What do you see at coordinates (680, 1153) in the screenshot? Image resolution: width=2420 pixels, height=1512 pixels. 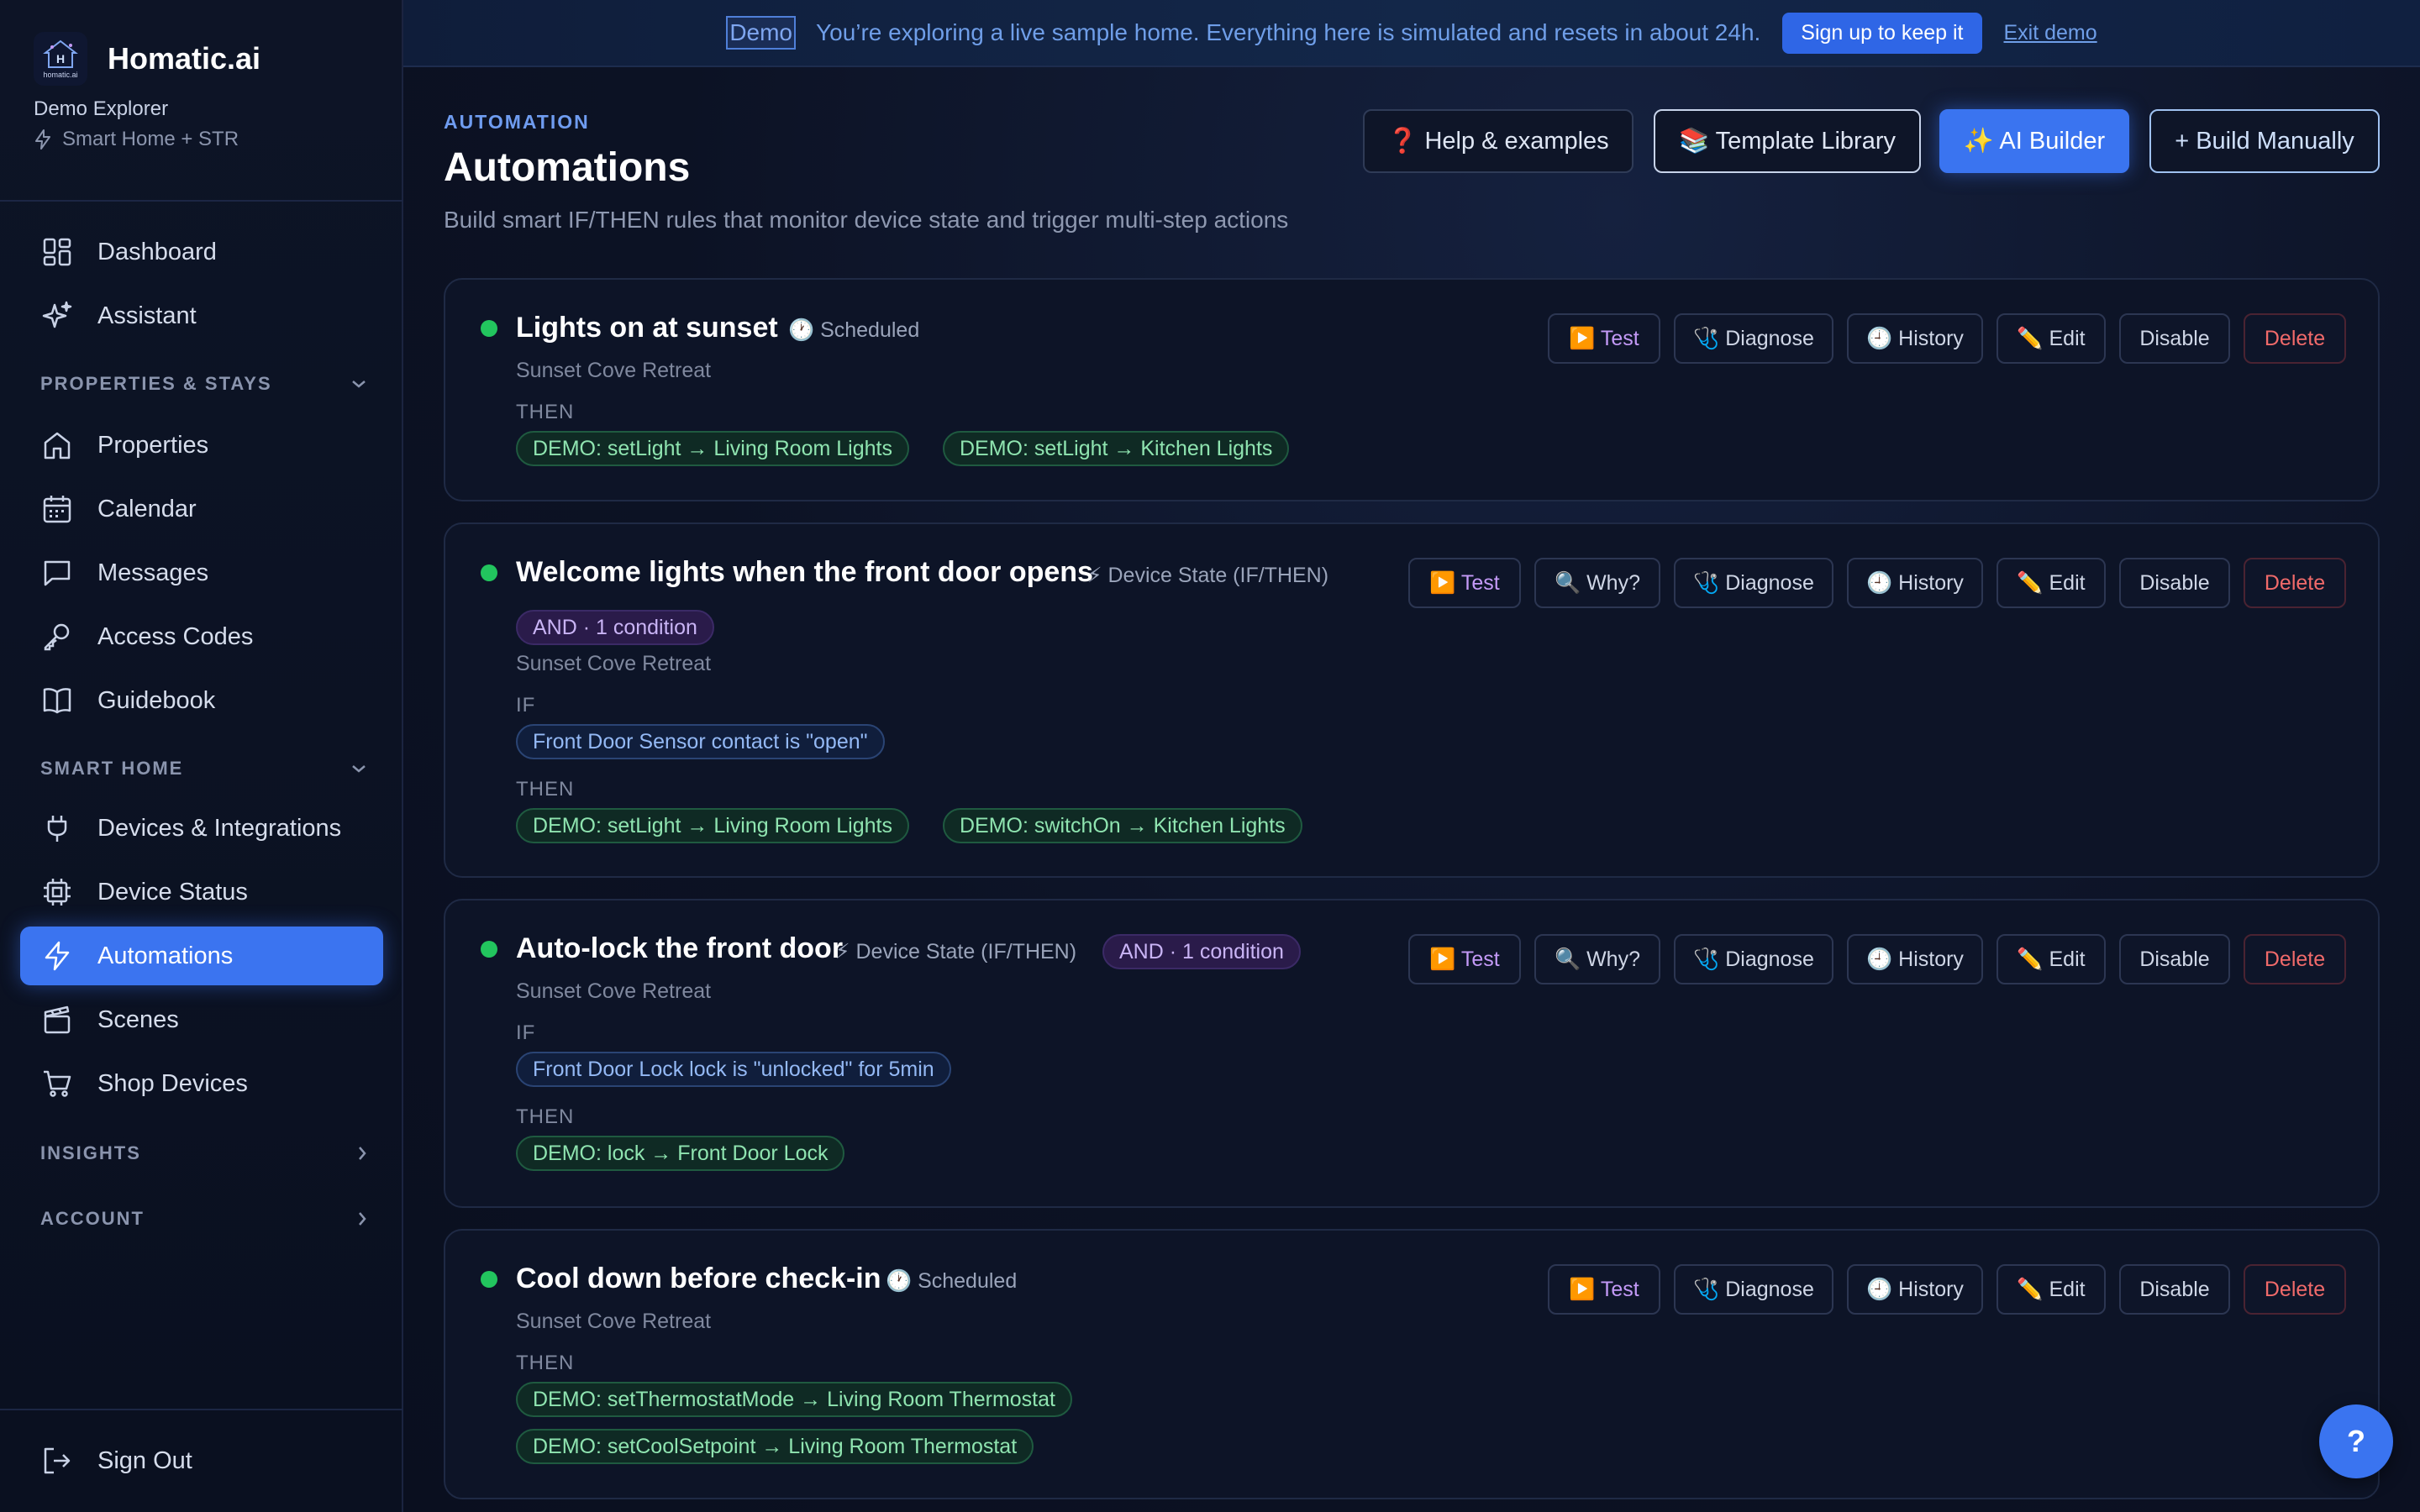 I see `action-chip: DEMO: lock → Front Door Lock` at bounding box center [680, 1153].